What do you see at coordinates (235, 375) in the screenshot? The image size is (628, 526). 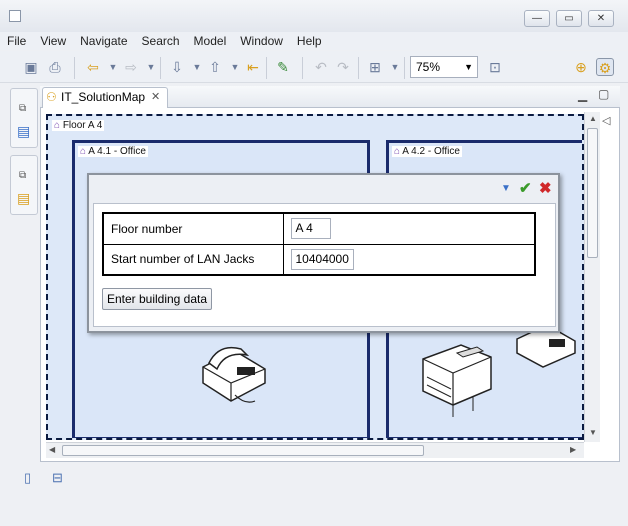 I see `telephone-icon` at bounding box center [235, 375].